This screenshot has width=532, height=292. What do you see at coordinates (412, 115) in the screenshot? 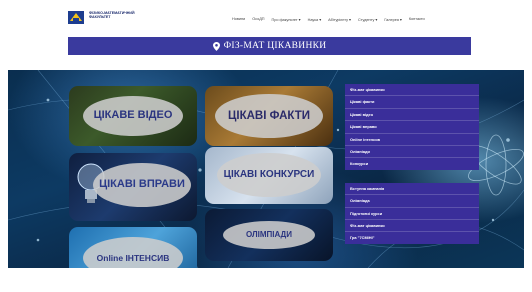
I see `menu-item-video: Цікаві відео` at bounding box center [412, 115].